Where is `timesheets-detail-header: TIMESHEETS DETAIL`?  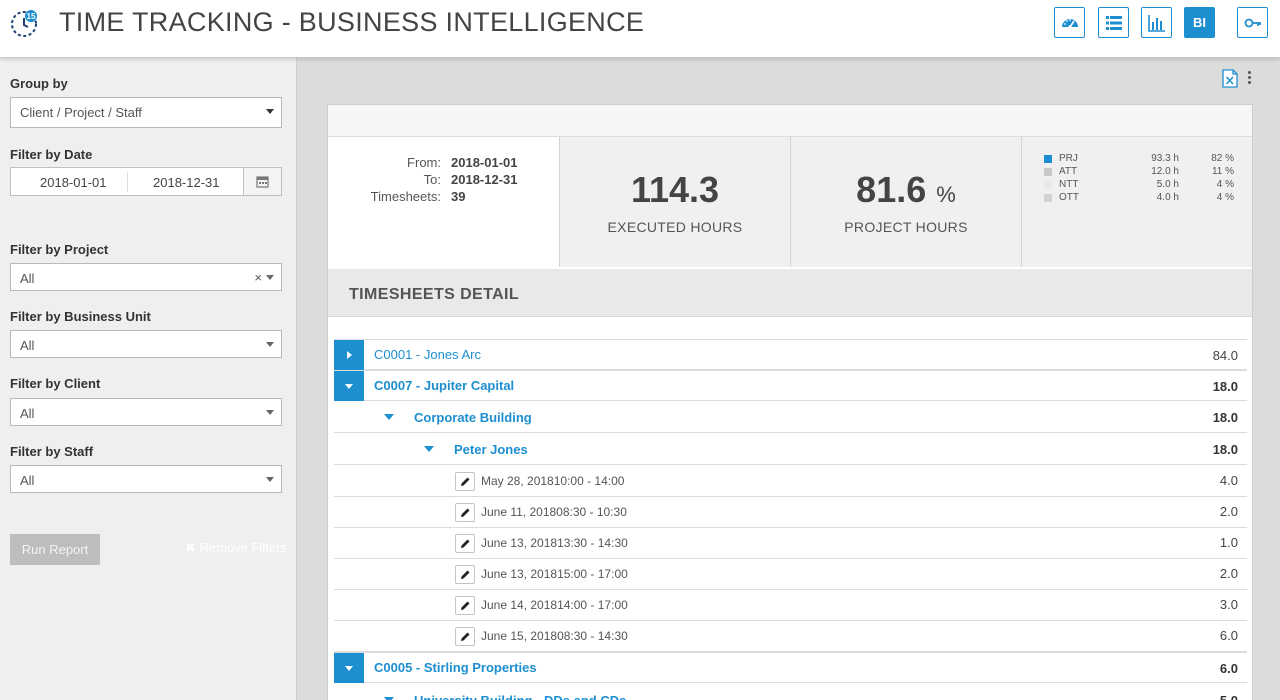 timesheets-detail-header: TIMESHEETS DETAIL is located at coordinates (790, 293).